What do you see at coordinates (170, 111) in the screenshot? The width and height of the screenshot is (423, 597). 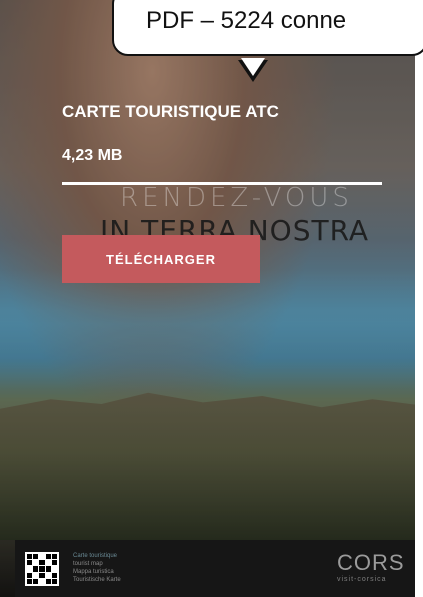 I see `document-title: CARTE TOURISTIQUE ATC` at bounding box center [170, 111].